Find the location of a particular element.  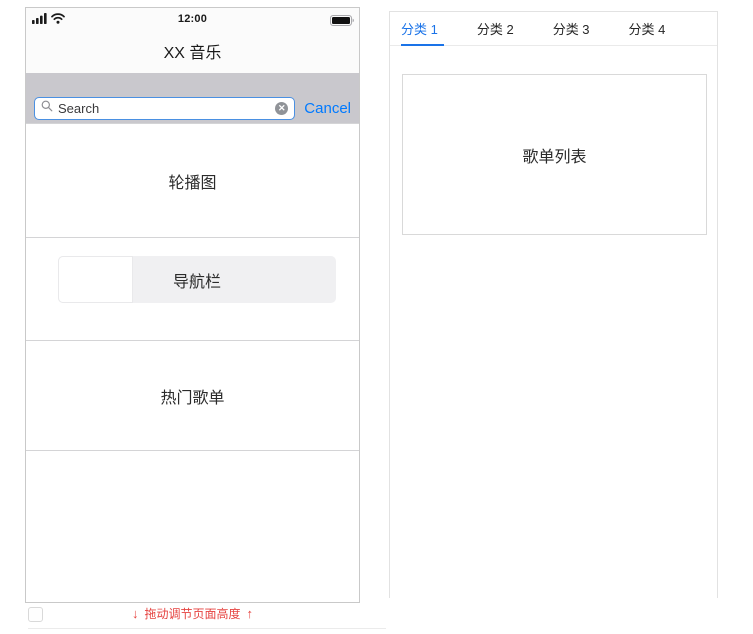

tab-category-1: 分类 1 is located at coordinates (422, 29).